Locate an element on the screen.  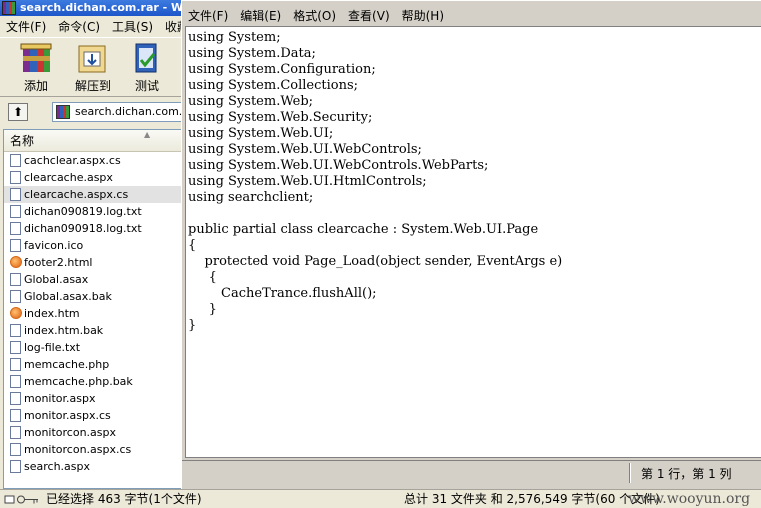
key-icon is located at coordinates (21, 499).